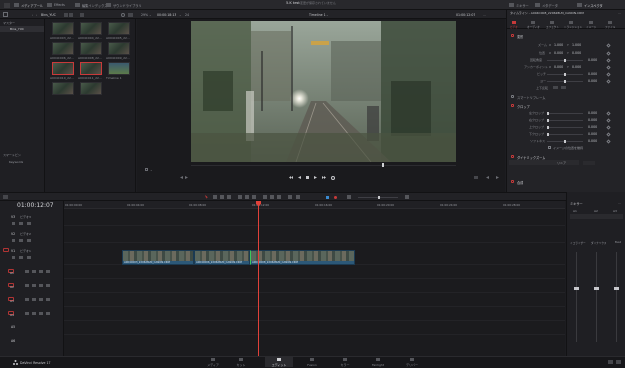  What do you see at coordinates (254, 197) in the screenshot?
I see `replace-clip-icon` at bounding box center [254, 197].